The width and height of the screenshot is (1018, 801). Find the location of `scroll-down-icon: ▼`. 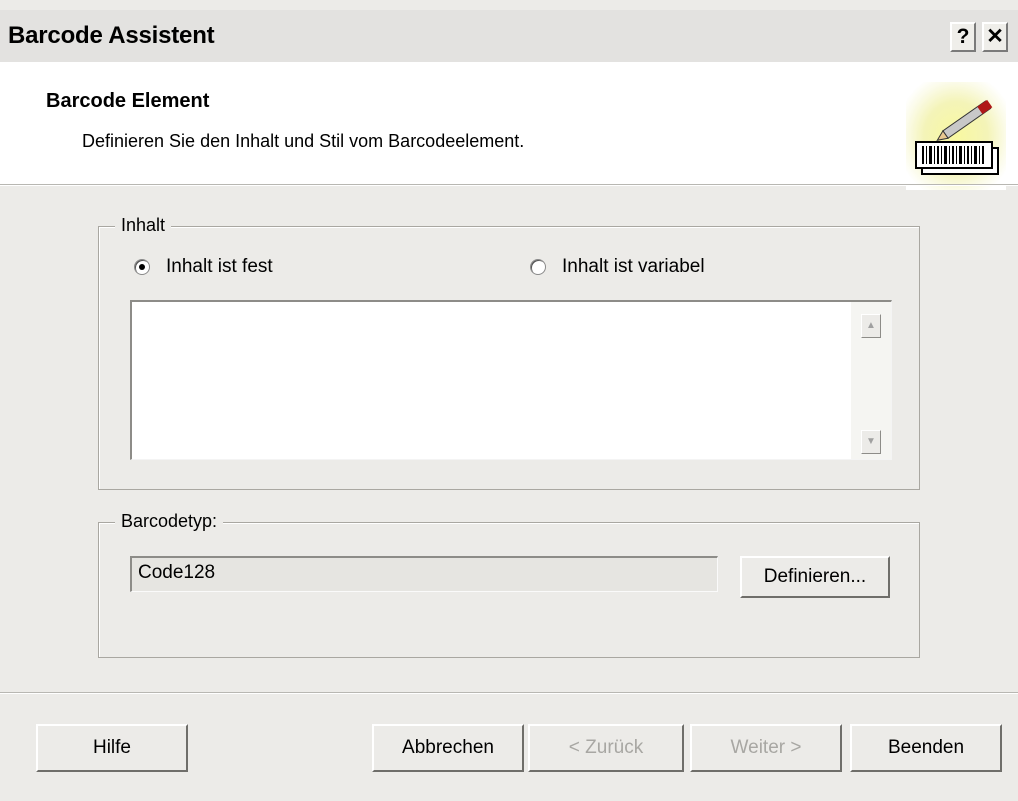

scroll-down-icon: ▼ is located at coordinates (871, 442).